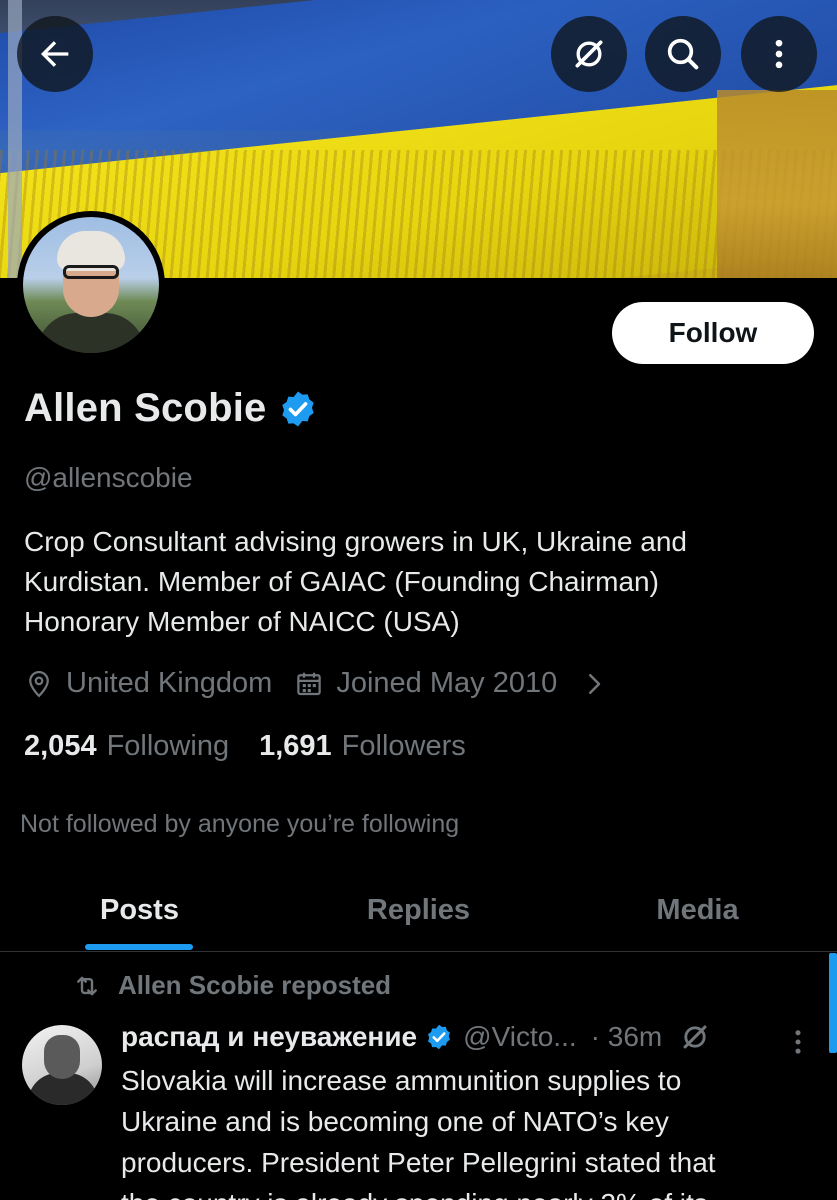 The image size is (837, 1200). I want to click on followers-count: 1,691, so click(295, 746).